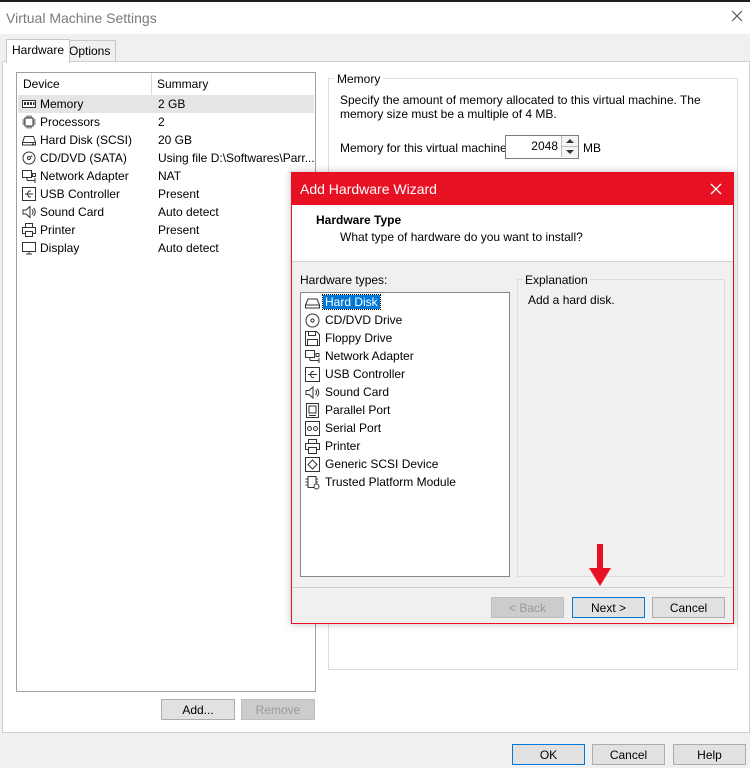 This screenshot has height=768, width=750. What do you see at coordinates (29, 104) in the screenshot?
I see `memory-icon` at bounding box center [29, 104].